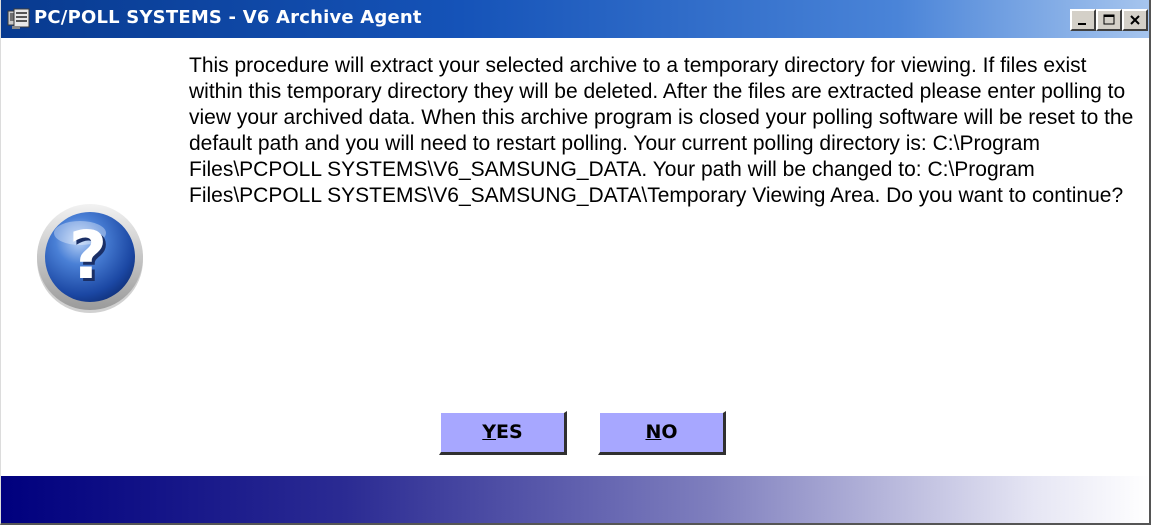 This screenshot has width=1151, height=525. I want to click on close-icon, so click(1135, 20).